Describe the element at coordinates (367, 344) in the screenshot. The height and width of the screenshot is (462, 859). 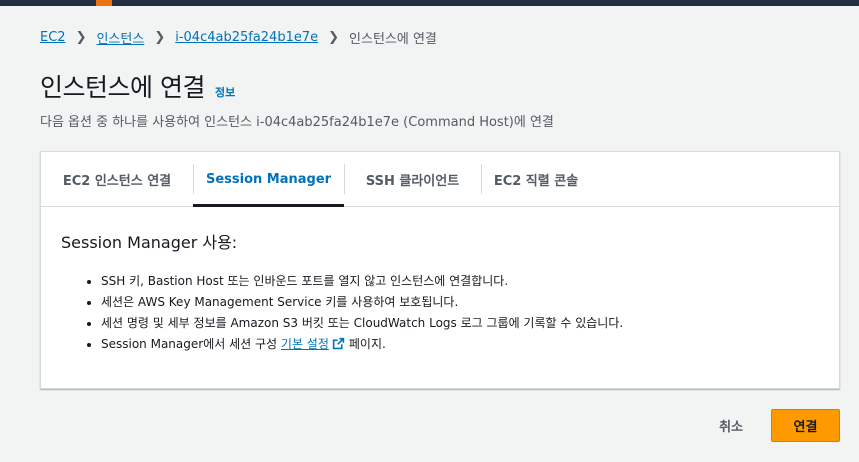
I see `list-item-text: 페이지.` at that location.